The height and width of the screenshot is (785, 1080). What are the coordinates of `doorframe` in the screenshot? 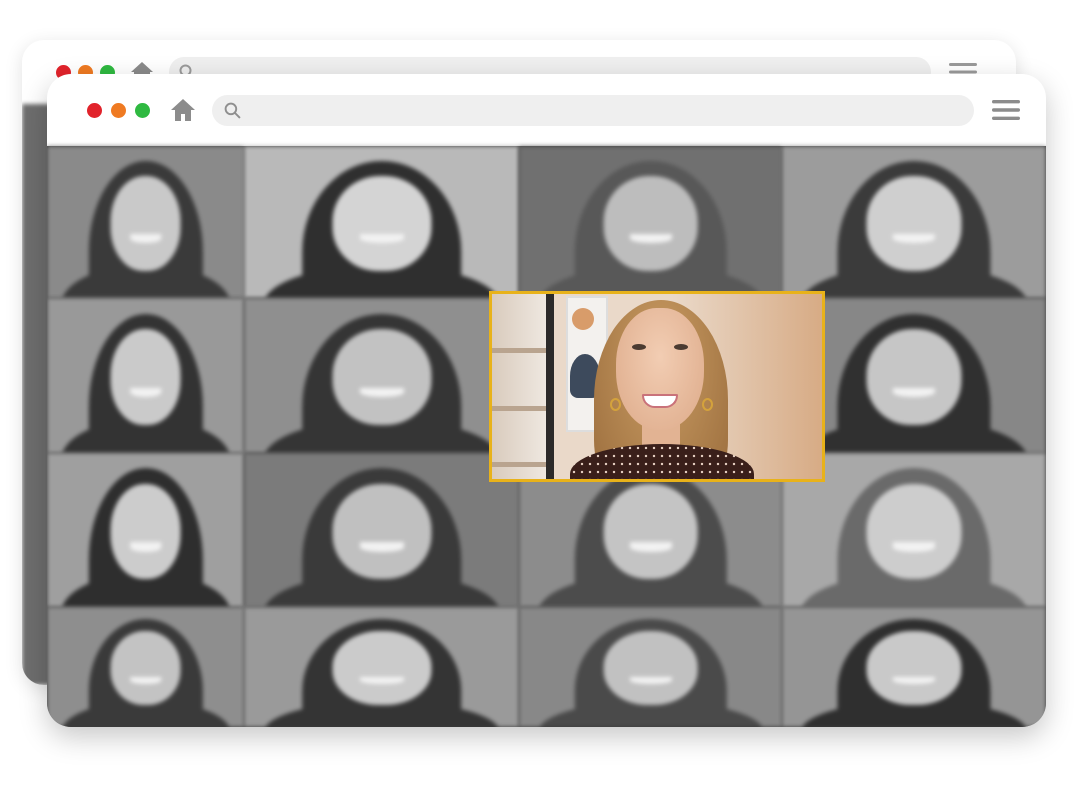 It's located at (550, 386).